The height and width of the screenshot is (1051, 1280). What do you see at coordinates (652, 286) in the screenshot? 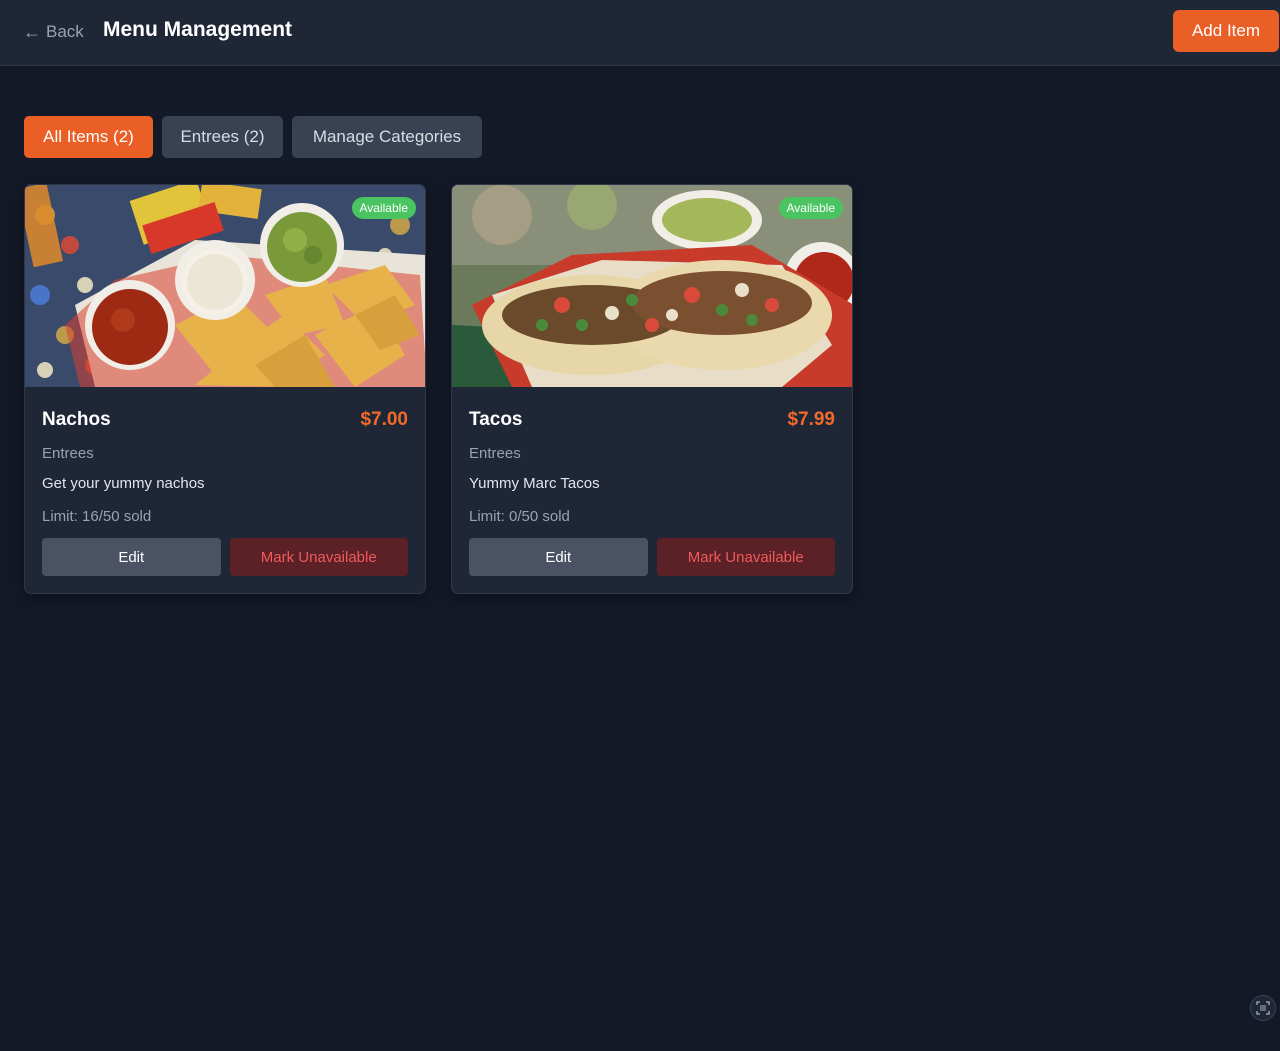
I see `tacos-image: Available` at bounding box center [652, 286].